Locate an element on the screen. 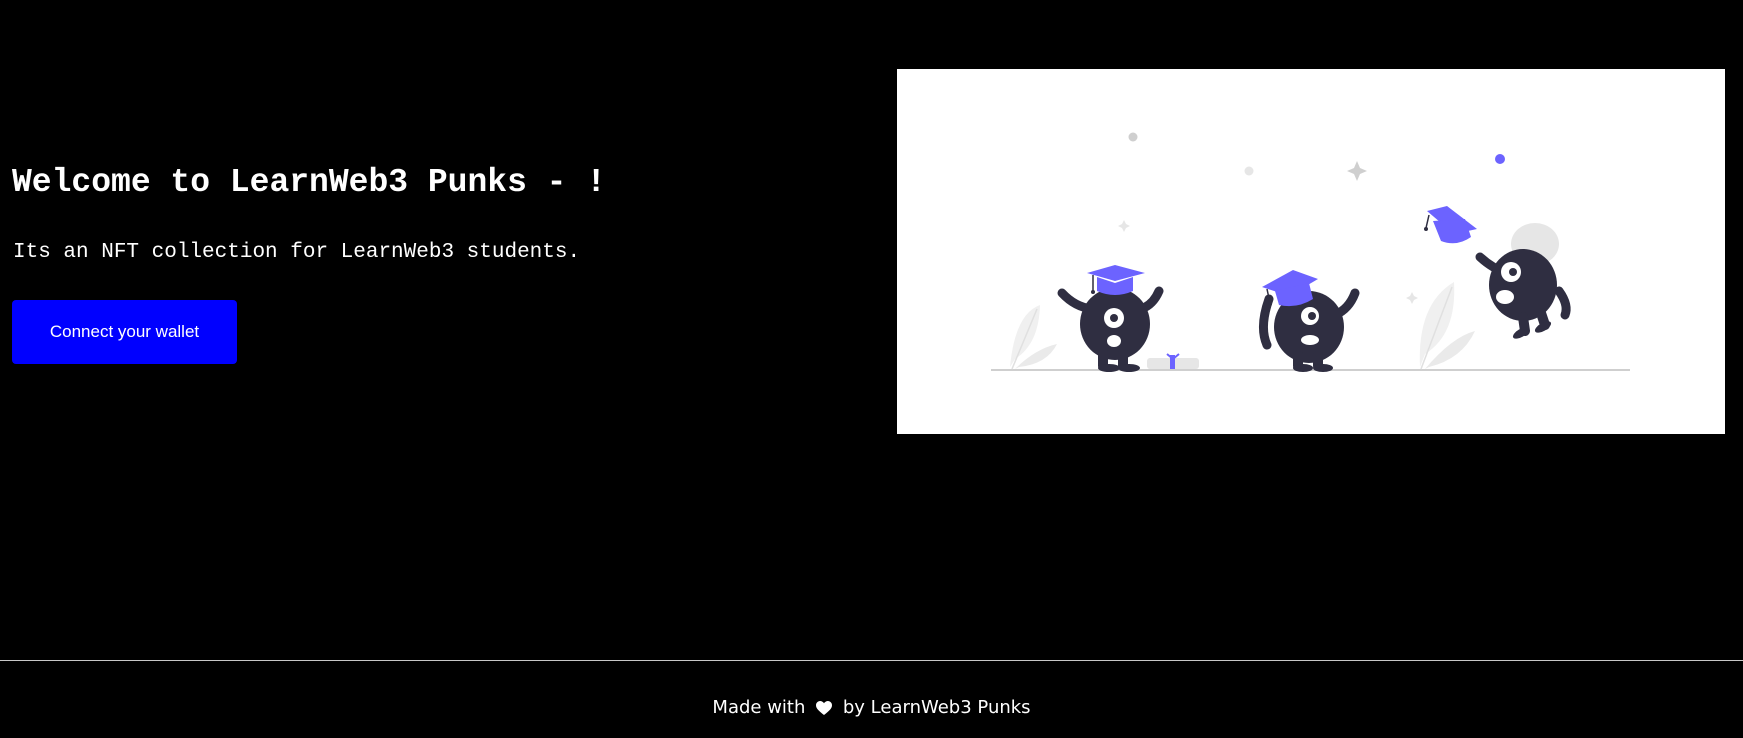 Image resolution: width=1743 pixels, height=738 pixels. footer-by-text: by LearnWeb3 Punks is located at coordinates (936, 707).